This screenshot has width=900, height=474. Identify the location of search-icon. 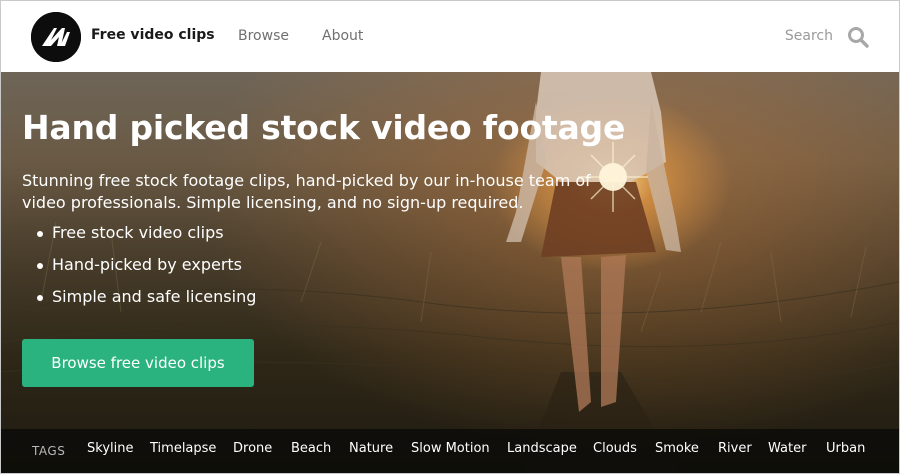
(859, 37).